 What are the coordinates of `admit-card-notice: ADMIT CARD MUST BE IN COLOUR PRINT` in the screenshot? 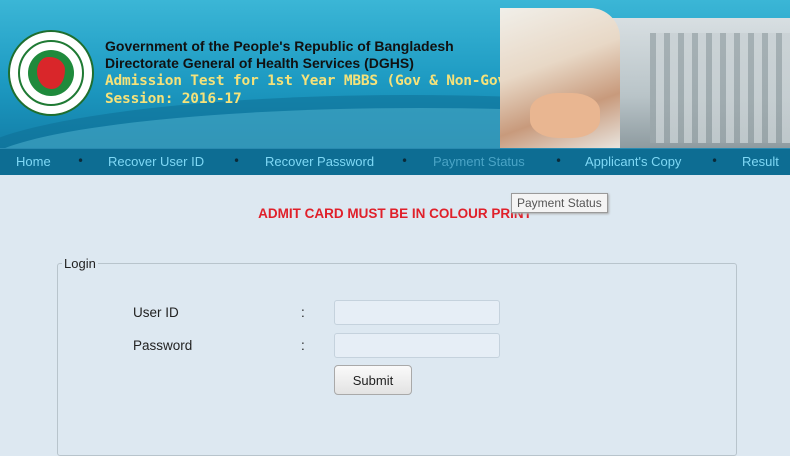 It's located at (395, 213).